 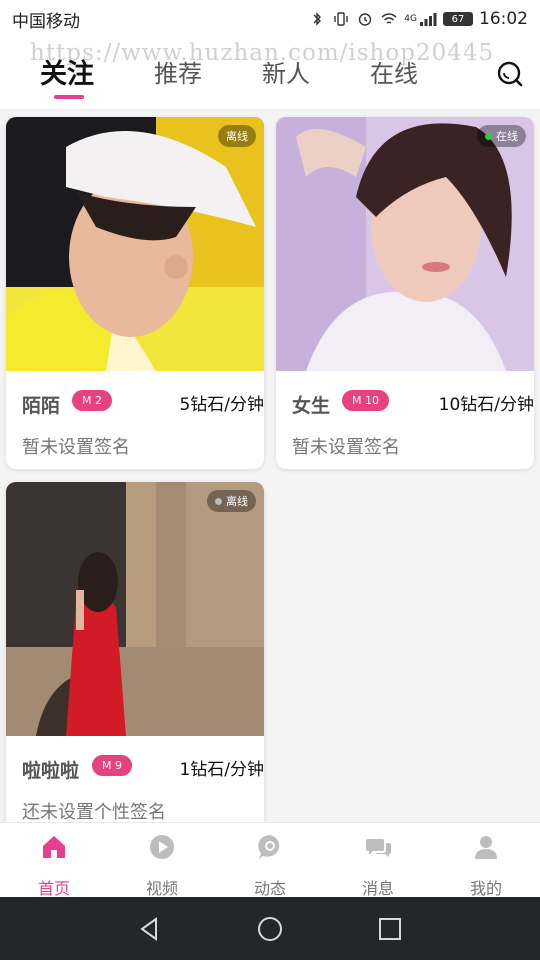 What do you see at coordinates (92, 400) in the screenshot?
I see `level-badge: M 2` at bounding box center [92, 400].